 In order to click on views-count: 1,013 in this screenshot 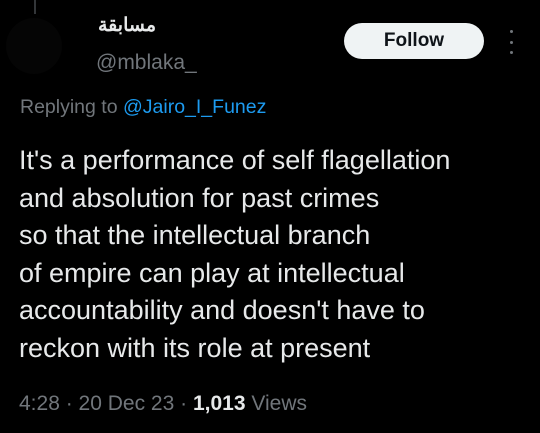, I will do `click(219, 403)`.